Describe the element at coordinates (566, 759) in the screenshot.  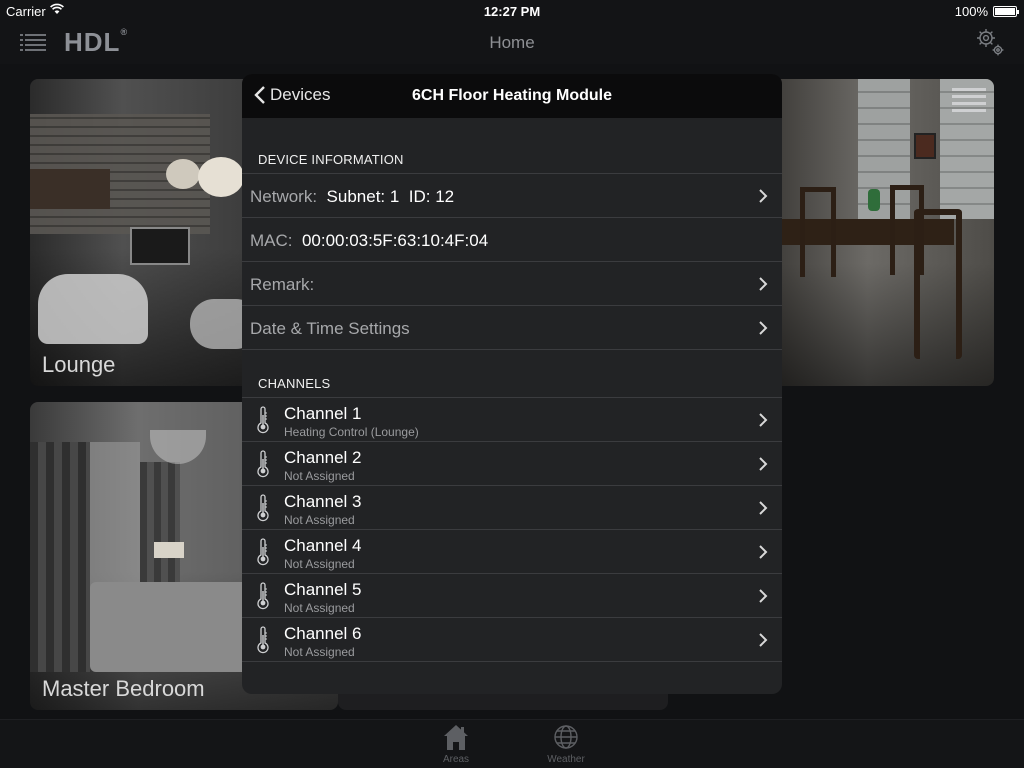
I see `tab-label: Weather` at that location.